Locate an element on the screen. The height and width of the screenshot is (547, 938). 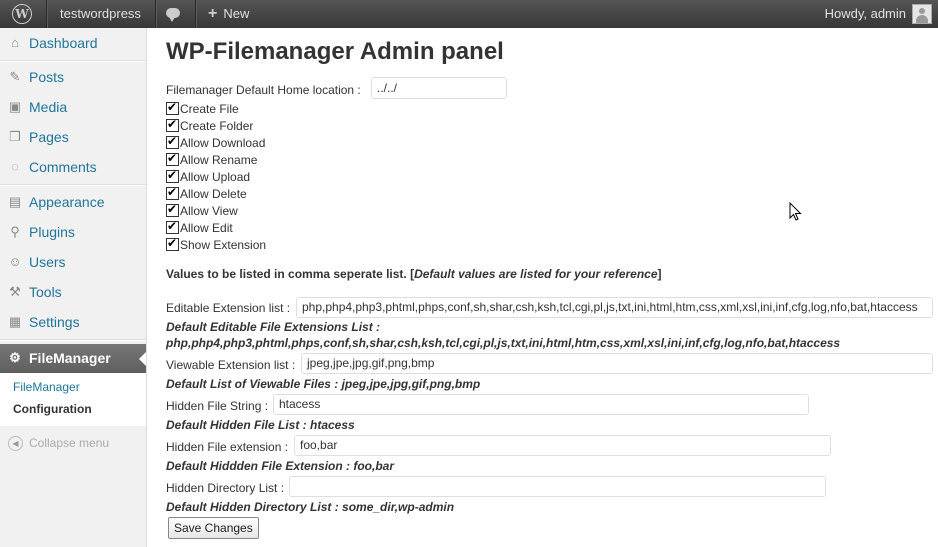
sidebar-item-label: Tools is located at coordinates (45, 292).